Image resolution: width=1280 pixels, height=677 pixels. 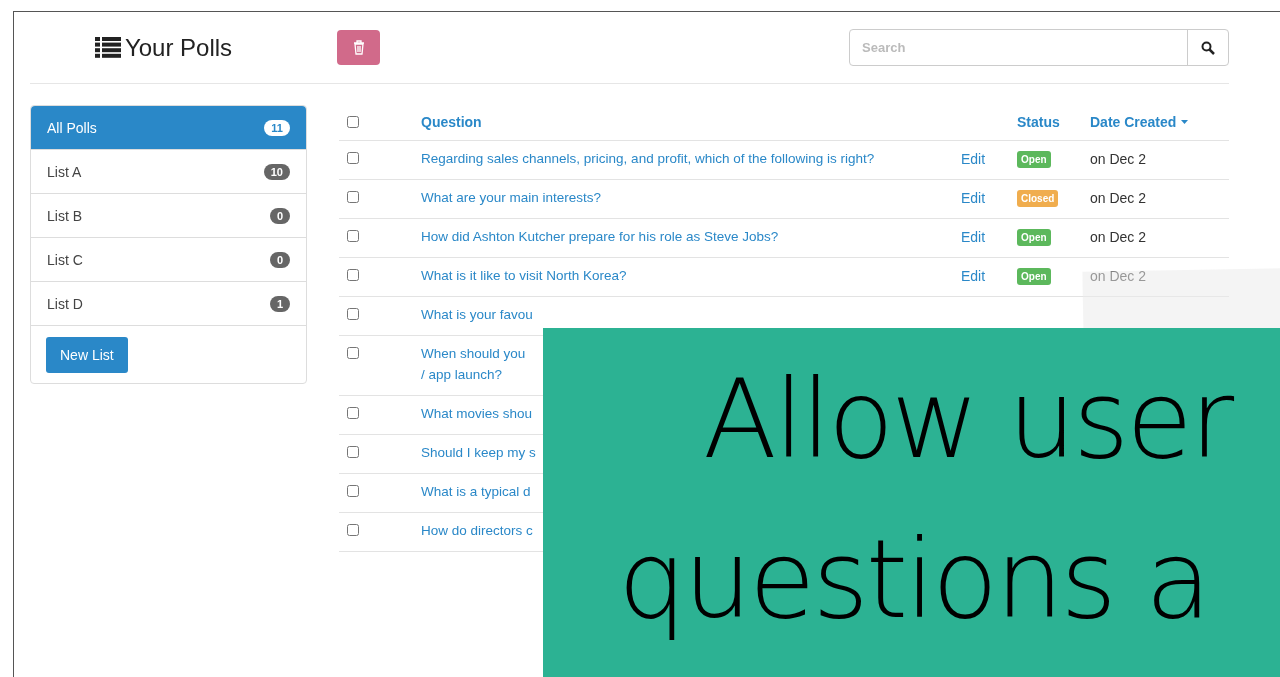 I want to click on caret-icon, so click(x=1185, y=122).